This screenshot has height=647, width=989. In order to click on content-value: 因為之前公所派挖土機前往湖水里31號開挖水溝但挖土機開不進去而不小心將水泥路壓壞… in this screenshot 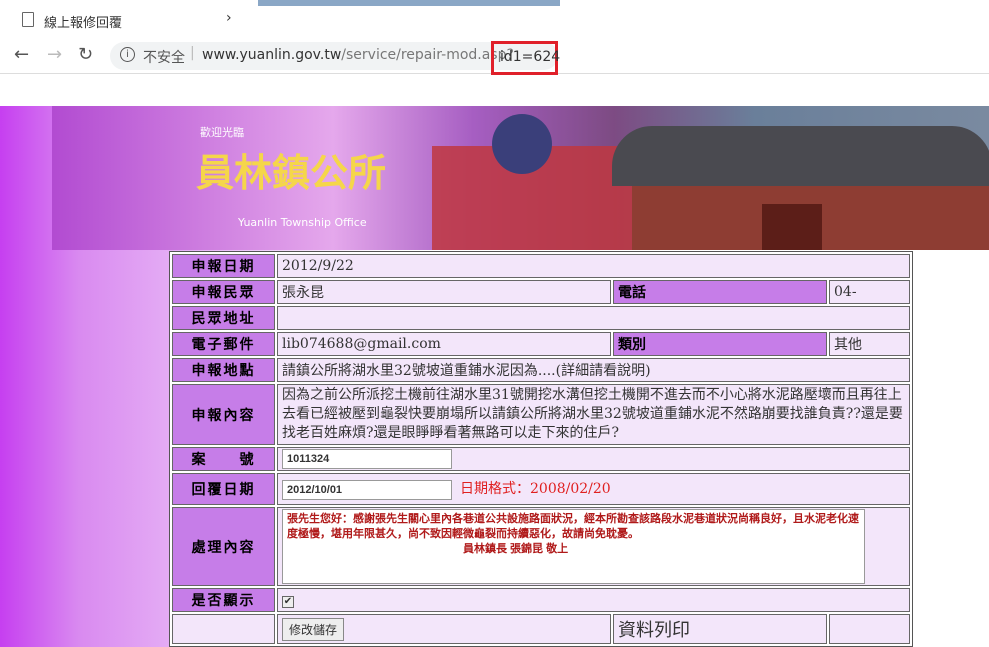, I will do `click(593, 414)`.